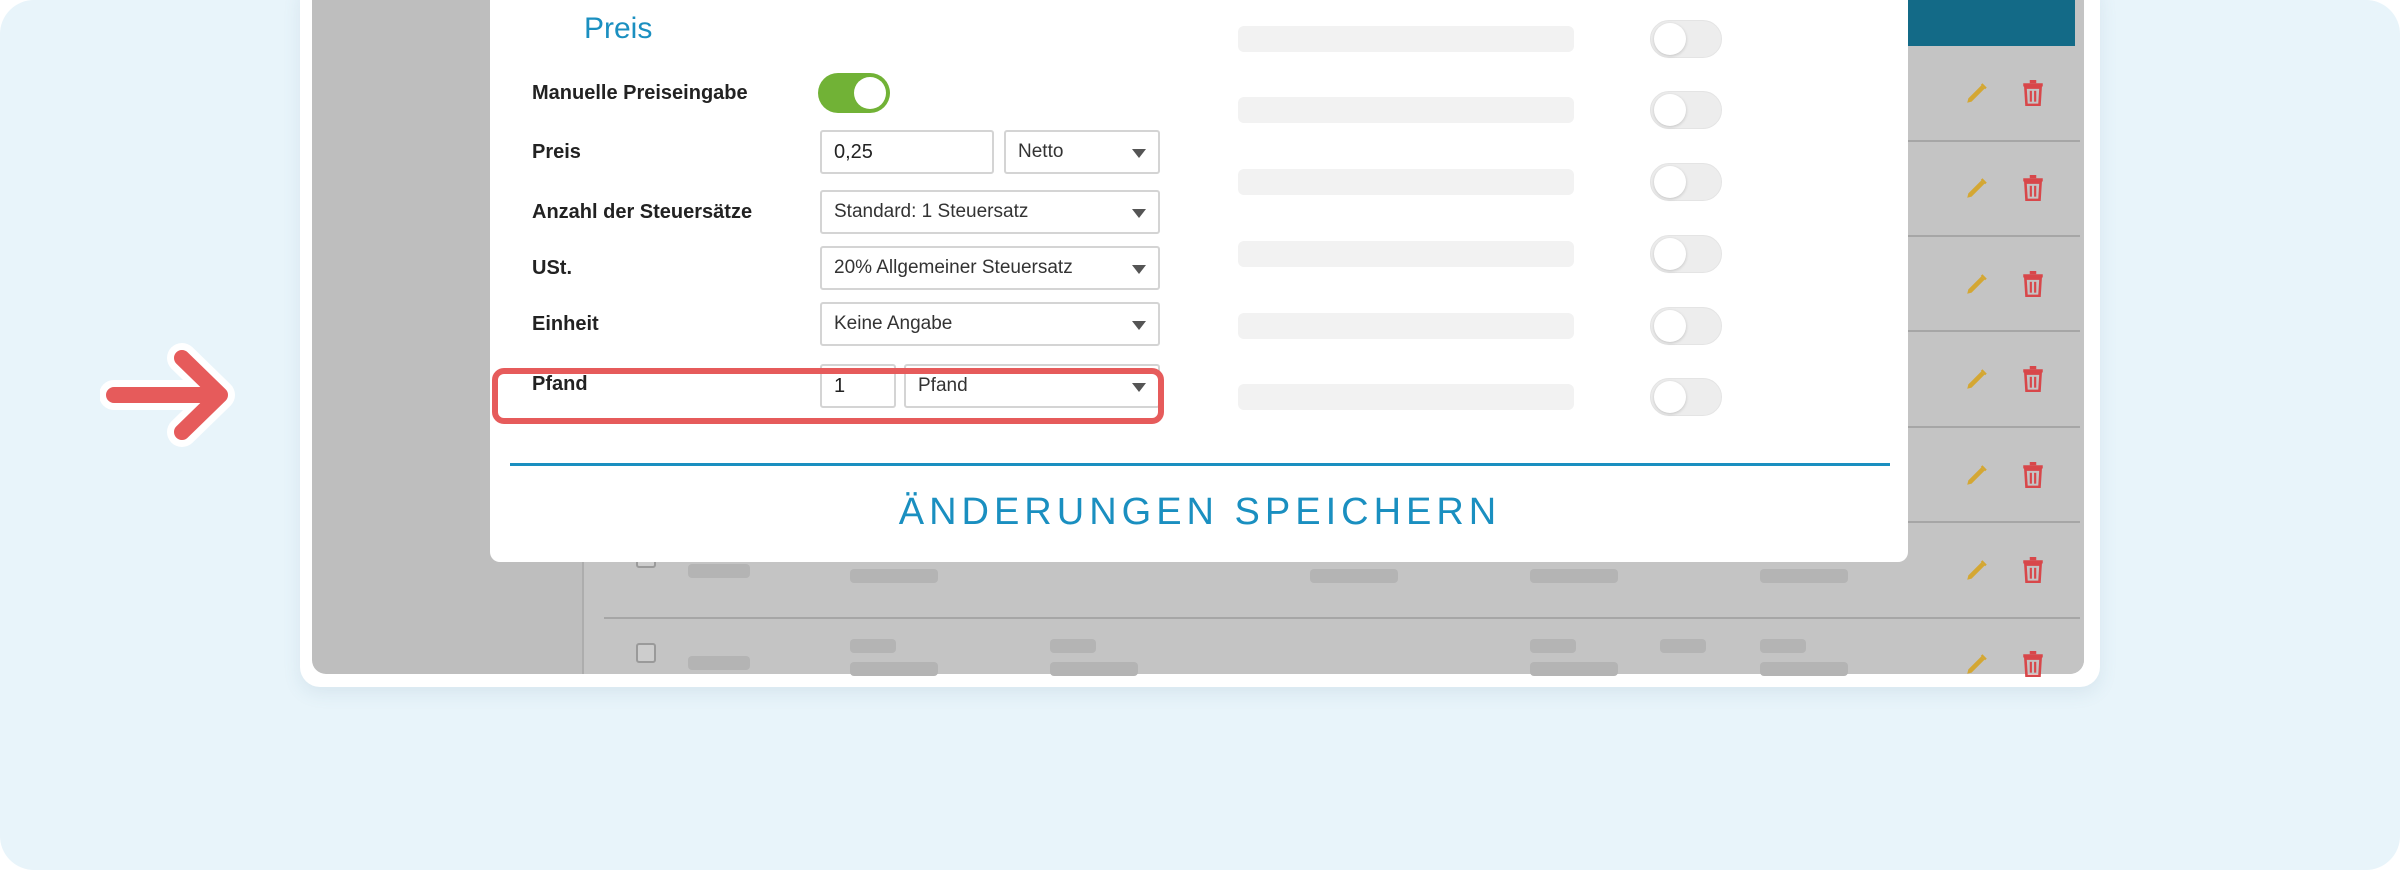 The width and height of the screenshot is (2400, 870). I want to click on manual-price-toggle, so click(854, 93).